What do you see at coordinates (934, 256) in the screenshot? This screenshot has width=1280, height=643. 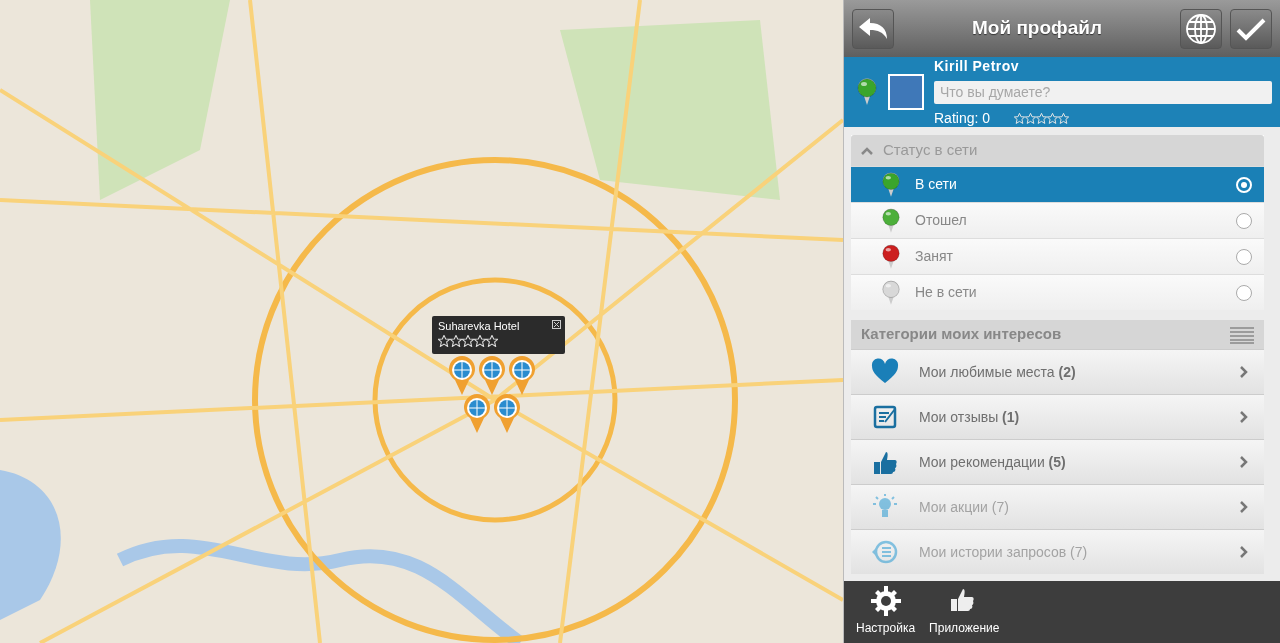 I see `status-label: Занят` at bounding box center [934, 256].